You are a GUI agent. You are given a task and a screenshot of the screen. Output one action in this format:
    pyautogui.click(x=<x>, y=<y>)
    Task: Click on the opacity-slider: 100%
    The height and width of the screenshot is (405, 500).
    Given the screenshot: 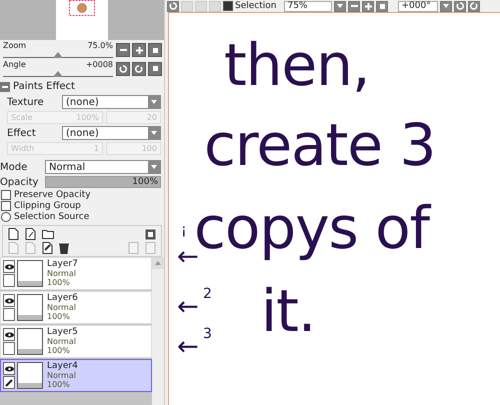 What is the action you would take?
    pyautogui.click(x=103, y=182)
    